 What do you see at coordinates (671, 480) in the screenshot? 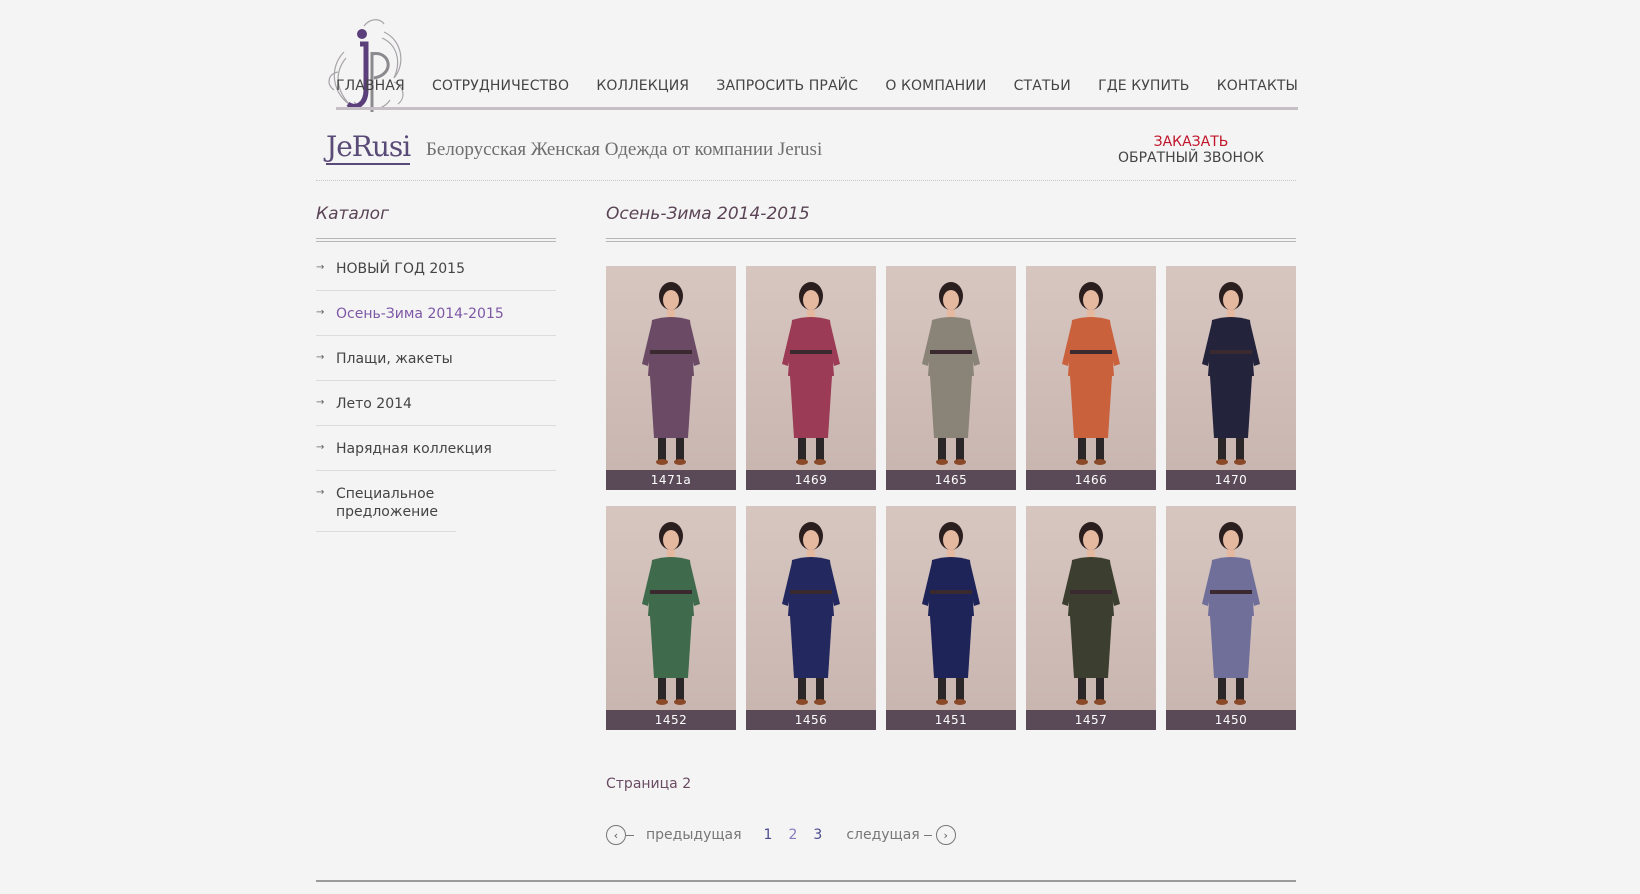
I see `product-code: 1471а` at bounding box center [671, 480].